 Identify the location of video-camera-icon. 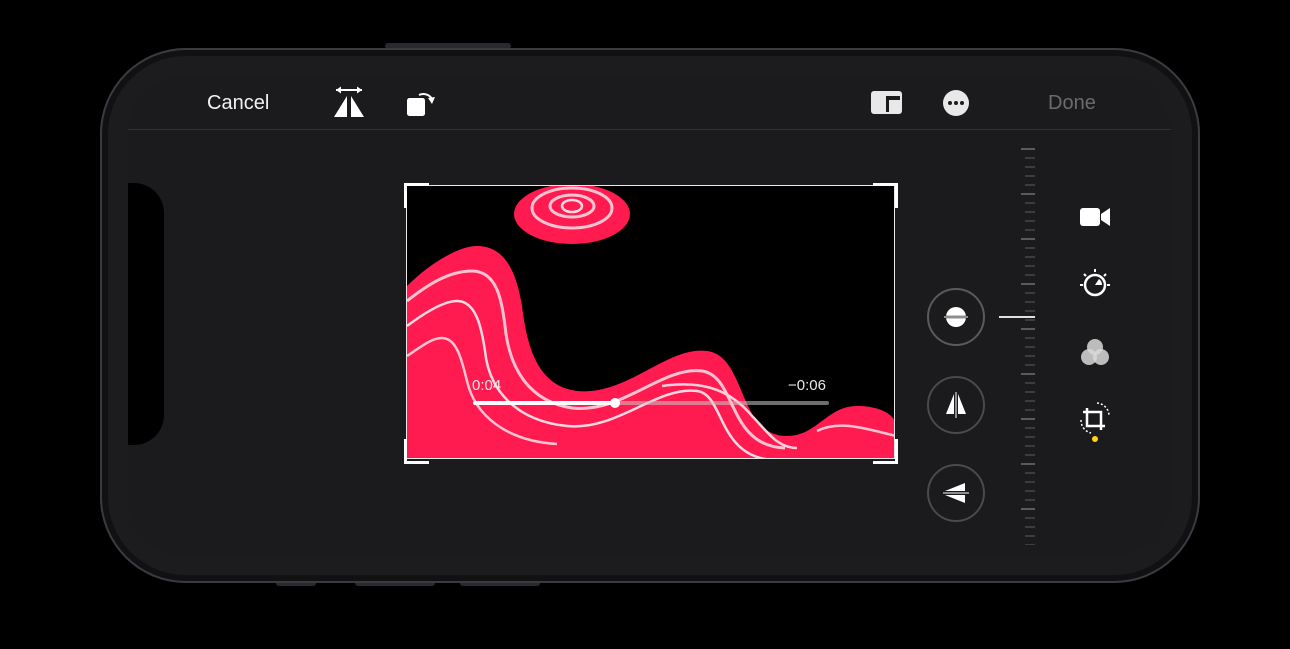
(1095, 219).